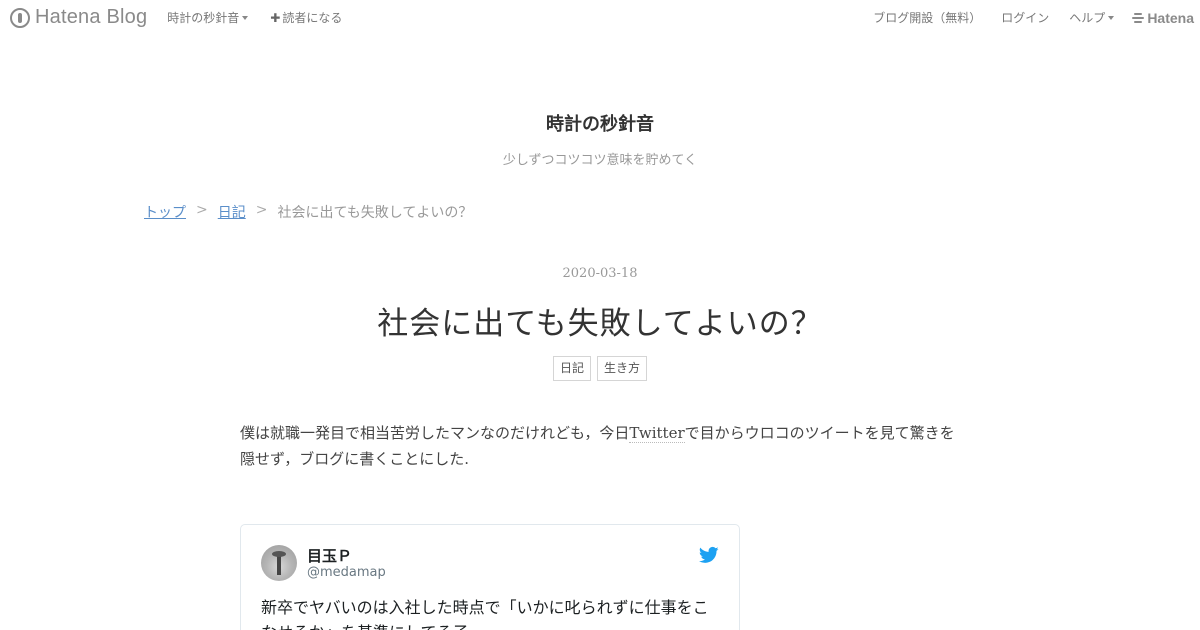  Describe the element at coordinates (600, 320) in the screenshot. I see `entry-title: 社会に出ても失敗してよいの？` at that location.